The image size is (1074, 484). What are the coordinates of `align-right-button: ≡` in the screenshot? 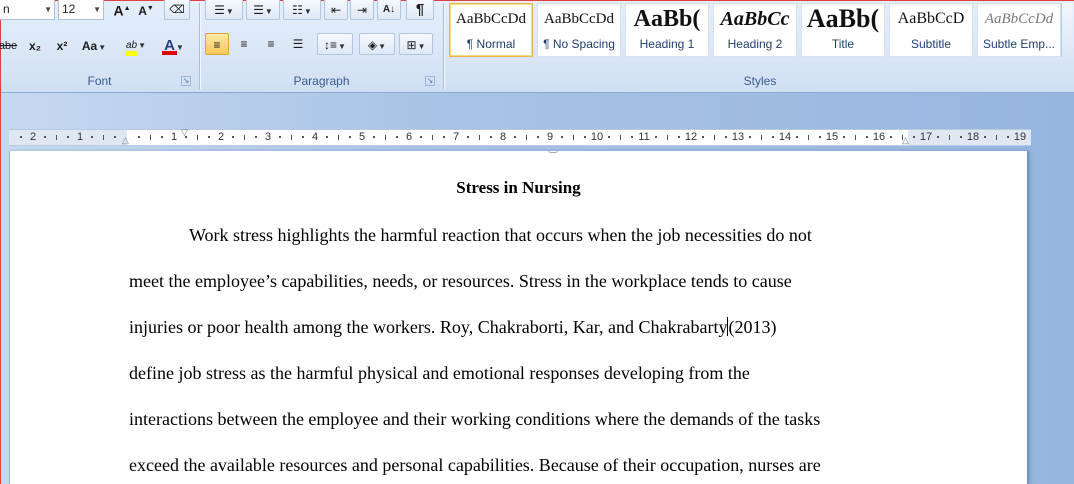 It's located at (271, 44).